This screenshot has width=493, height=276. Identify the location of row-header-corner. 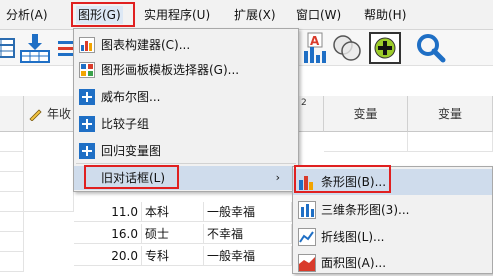
(12, 114).